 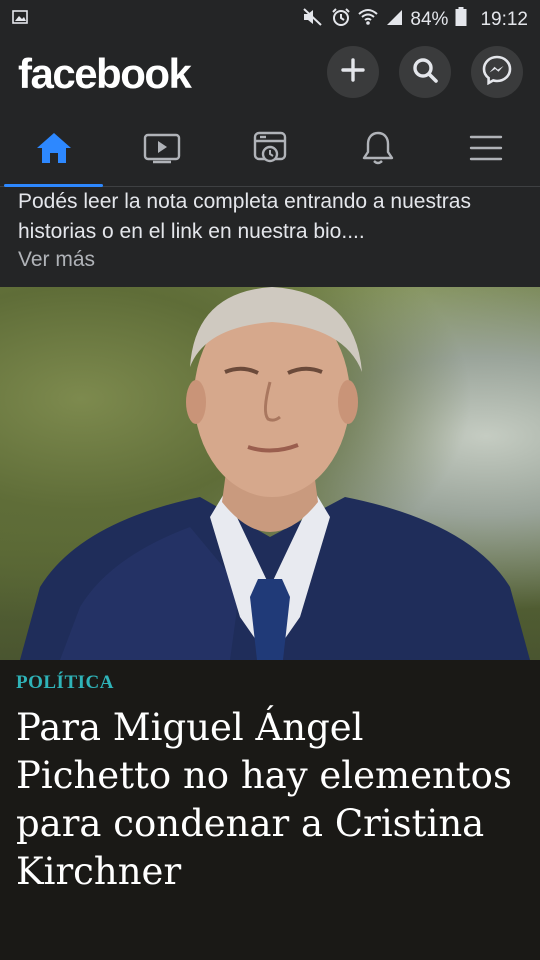 I want to click on search-icon, so click(x=425, y=72).